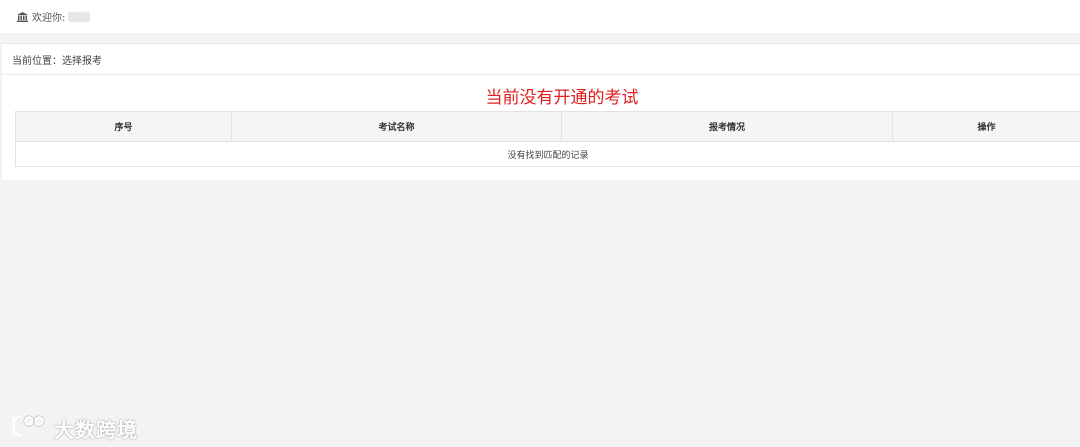  I want to click on breadcrumb-text: 当前位置：选择报考, so click(57, 61).